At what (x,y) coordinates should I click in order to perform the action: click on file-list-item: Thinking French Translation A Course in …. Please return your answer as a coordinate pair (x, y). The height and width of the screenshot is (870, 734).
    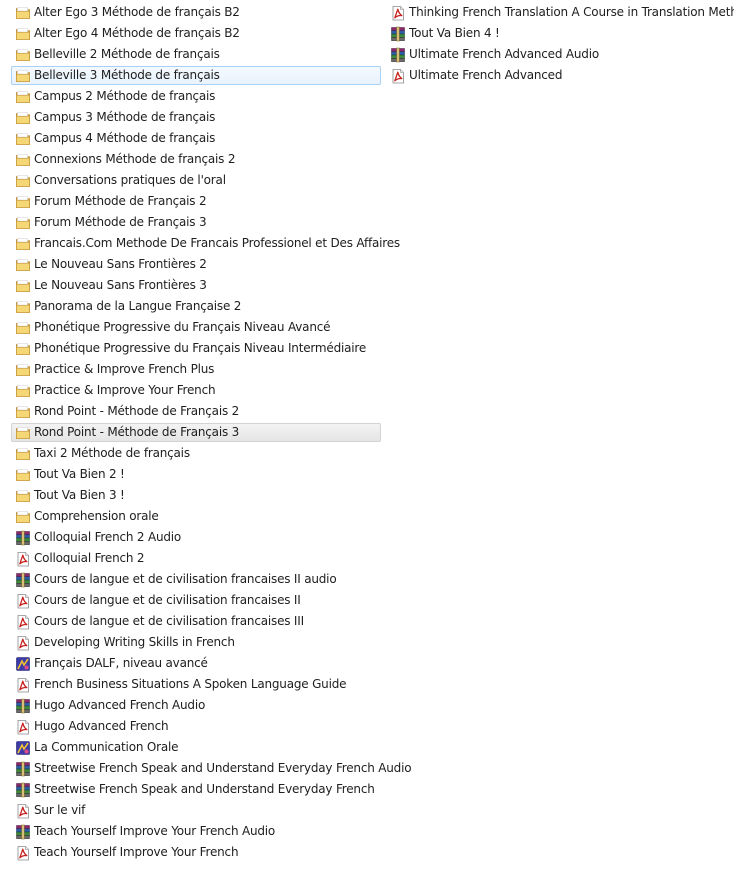
    Looking at the image, I should click on (560, 12).